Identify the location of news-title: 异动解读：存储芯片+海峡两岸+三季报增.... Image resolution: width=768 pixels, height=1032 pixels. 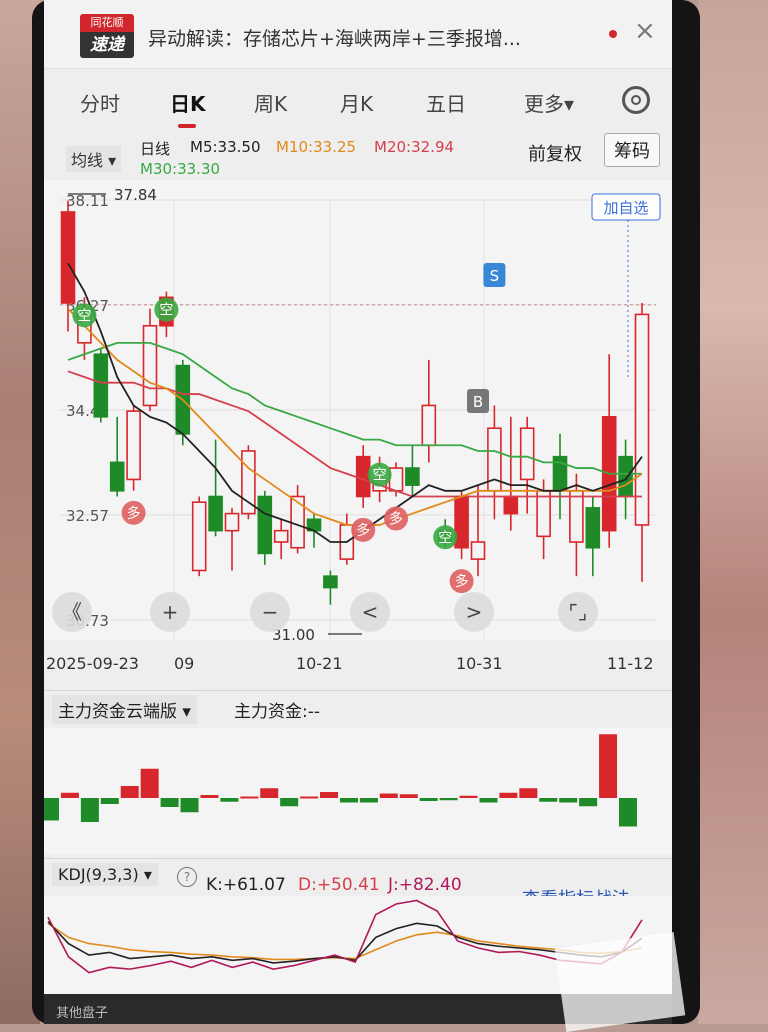
(368, 37).